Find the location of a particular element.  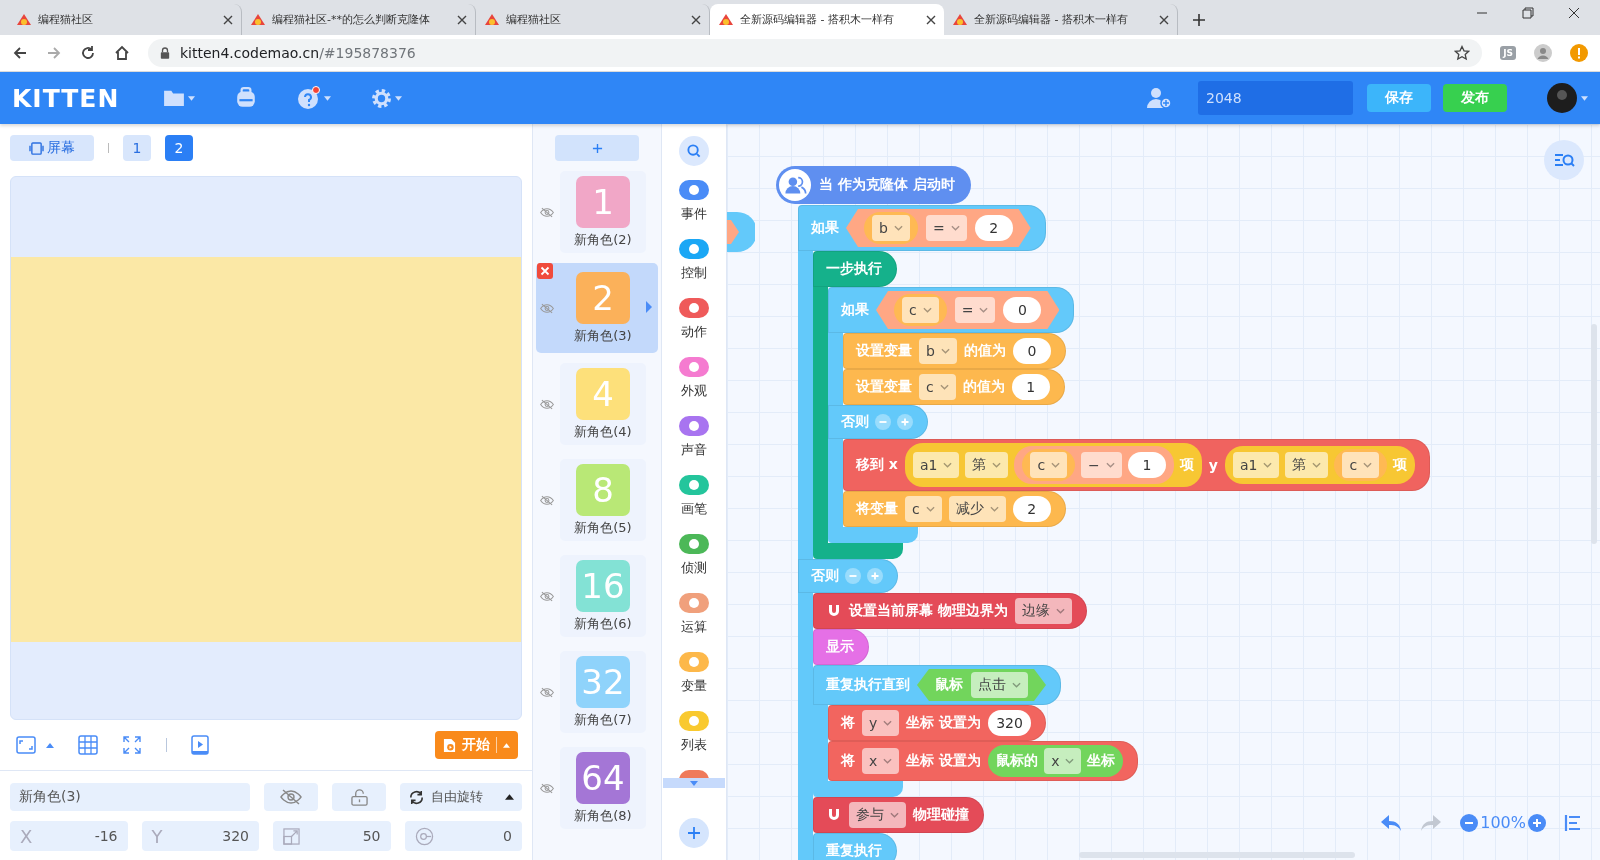

category-item: 事件 is located at coordinates (694, 209).